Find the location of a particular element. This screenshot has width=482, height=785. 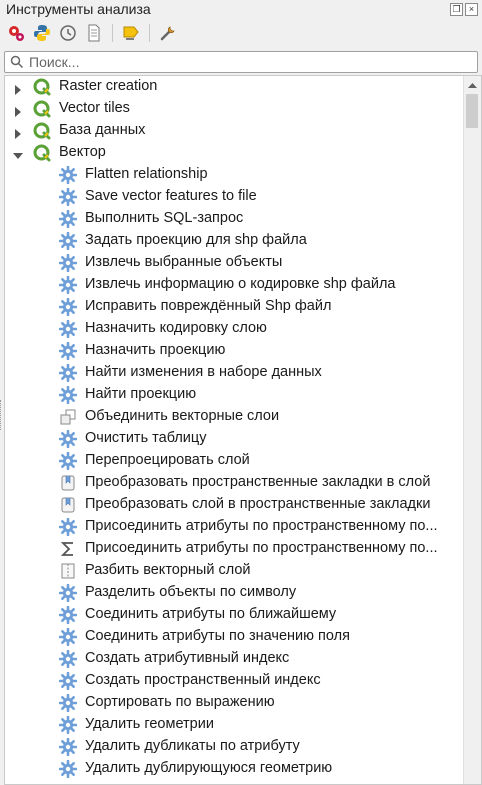

close-button: × is located at coordinates (471, 9).